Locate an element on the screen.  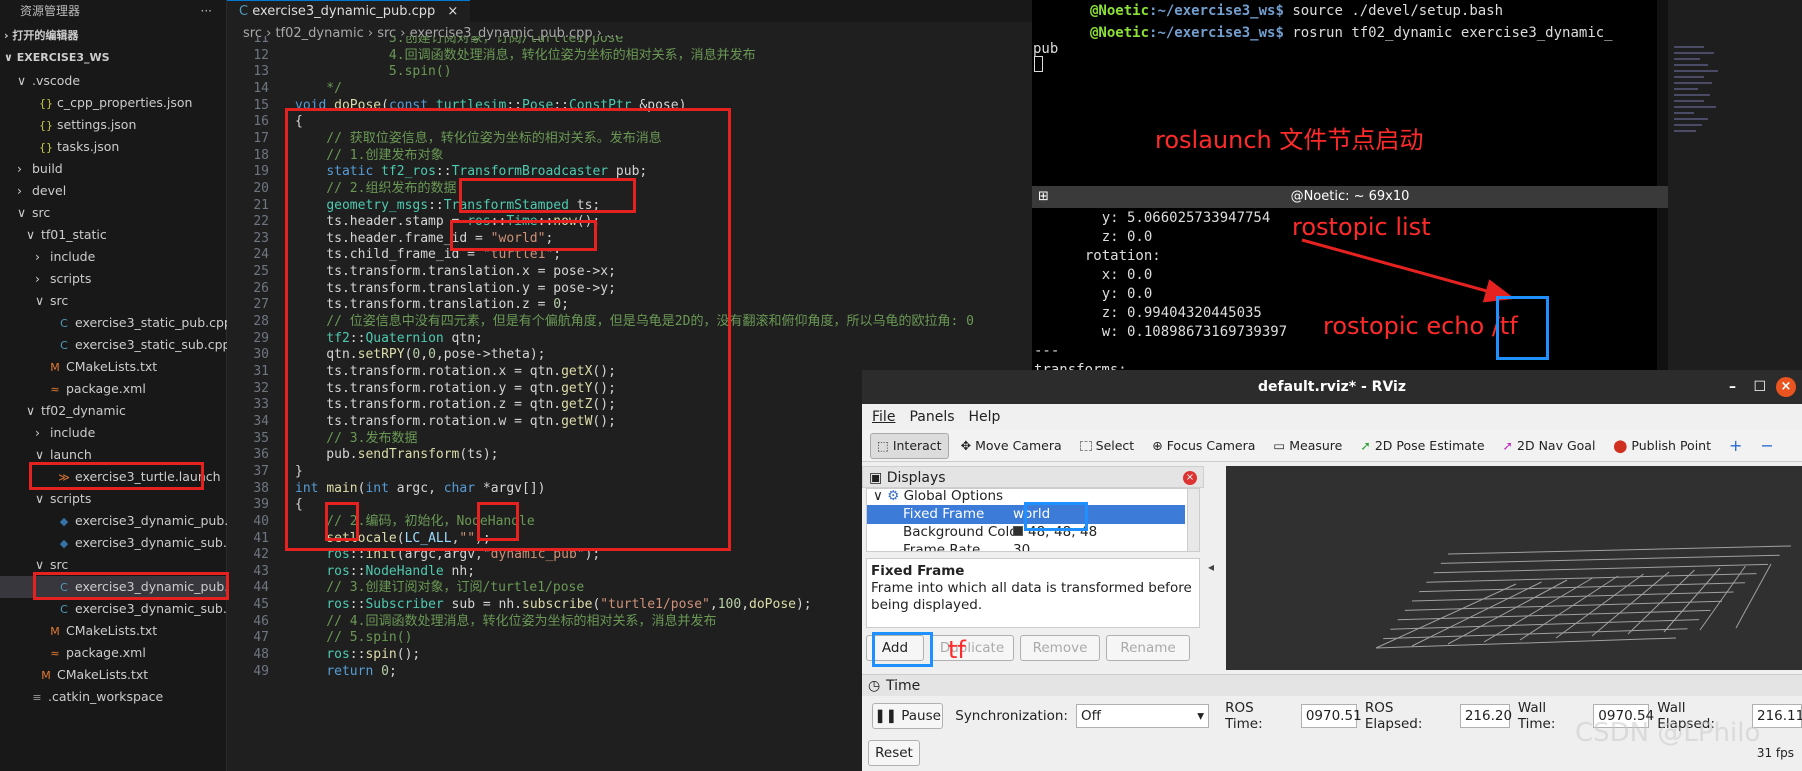
annotation-arrow is located at coordinates (1408, 270).